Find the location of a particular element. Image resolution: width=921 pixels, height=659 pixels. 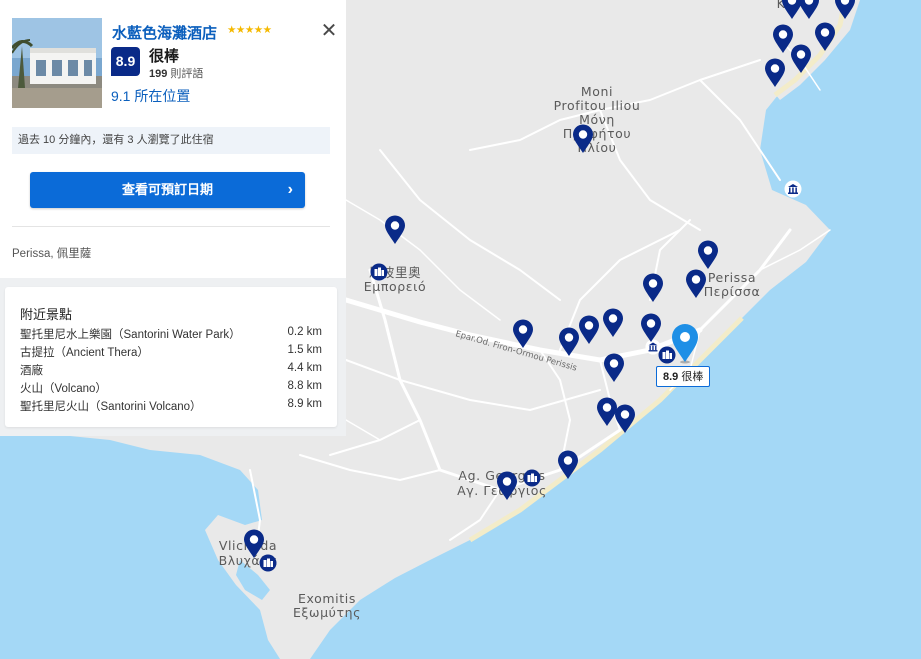

selected-tag-word: 很棒 is located at coordinates (692, 377).